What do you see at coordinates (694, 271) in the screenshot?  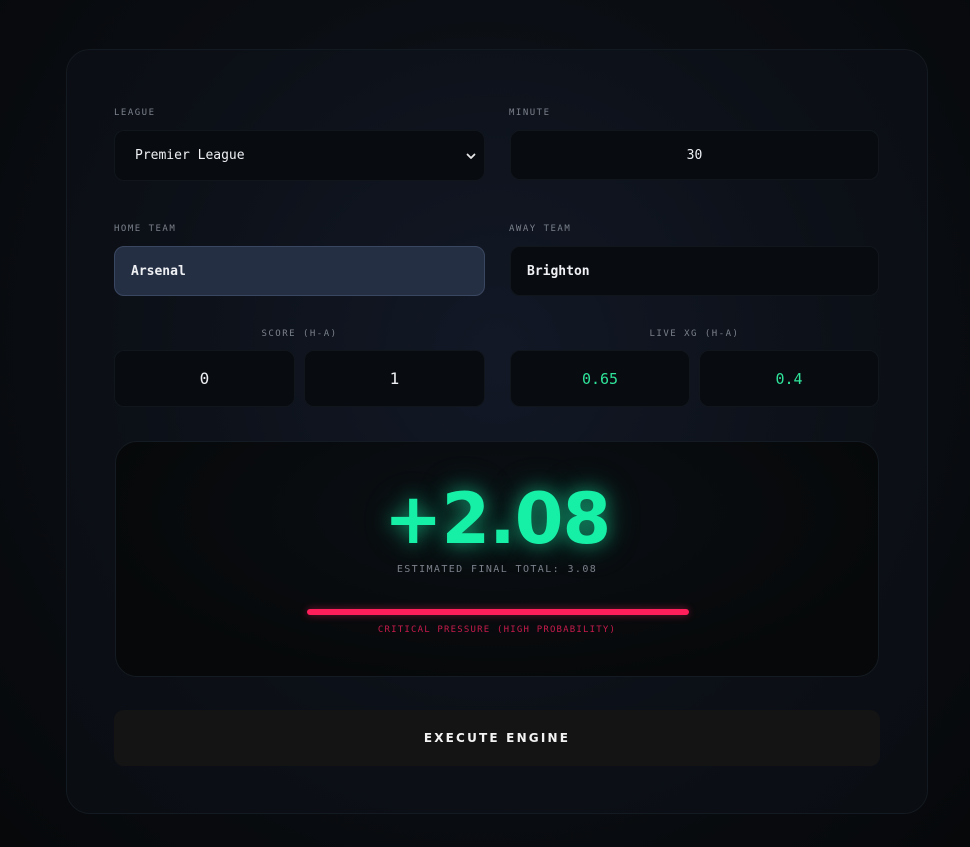 I see `away-team-input: Brighton` at bounding box center [694, 271].